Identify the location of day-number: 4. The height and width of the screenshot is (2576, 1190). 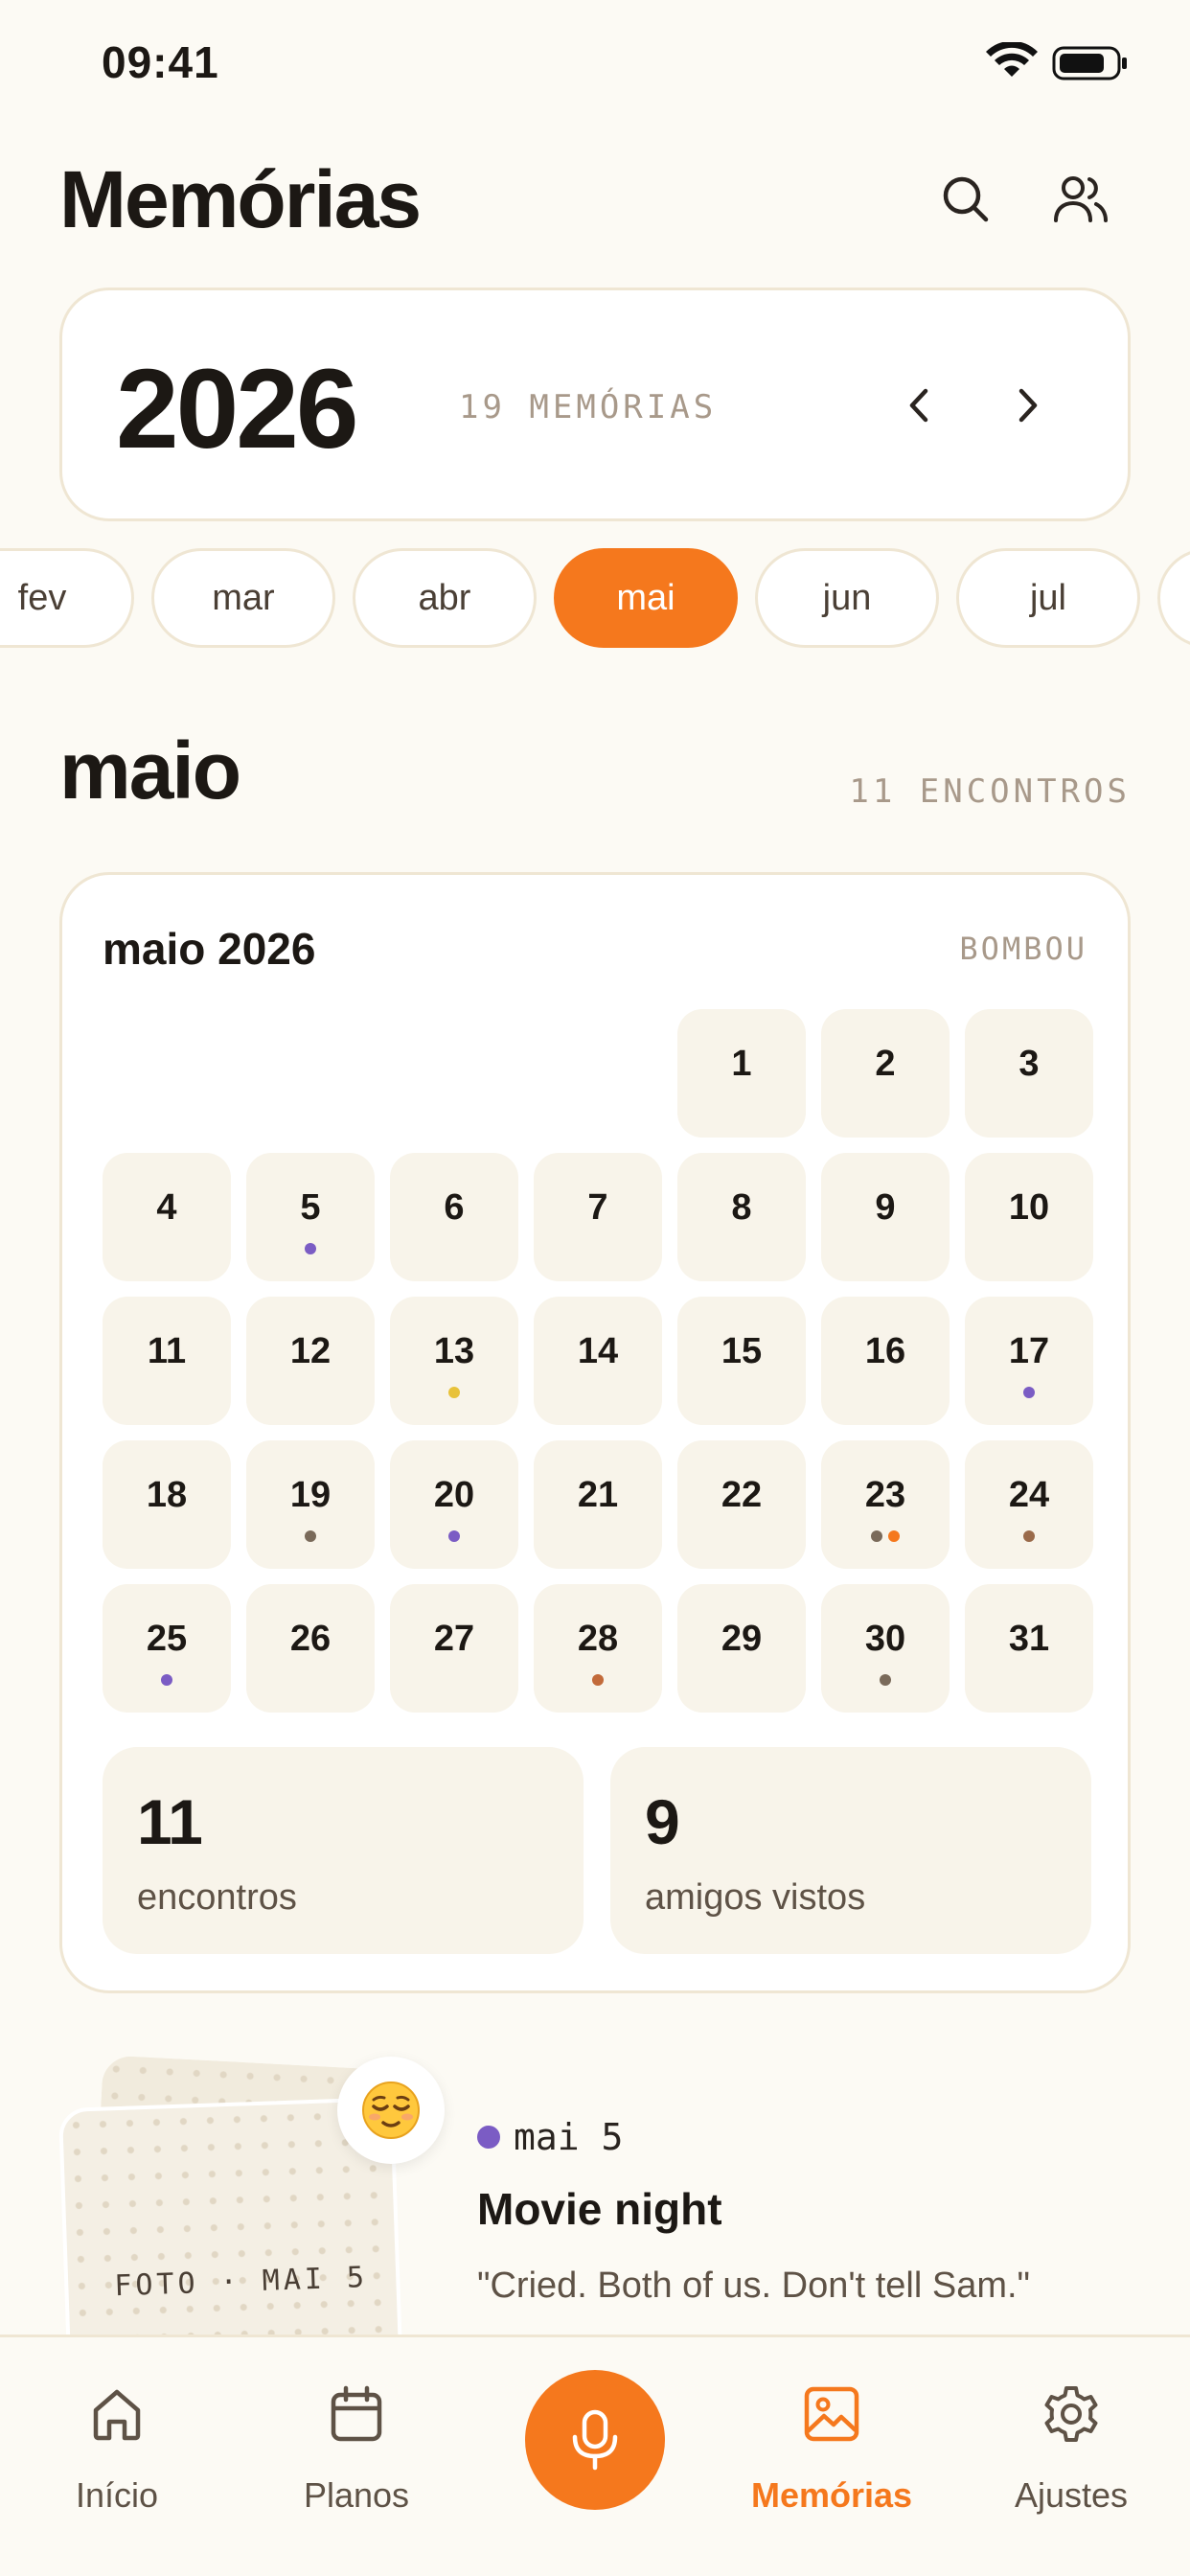
(167, 1207).